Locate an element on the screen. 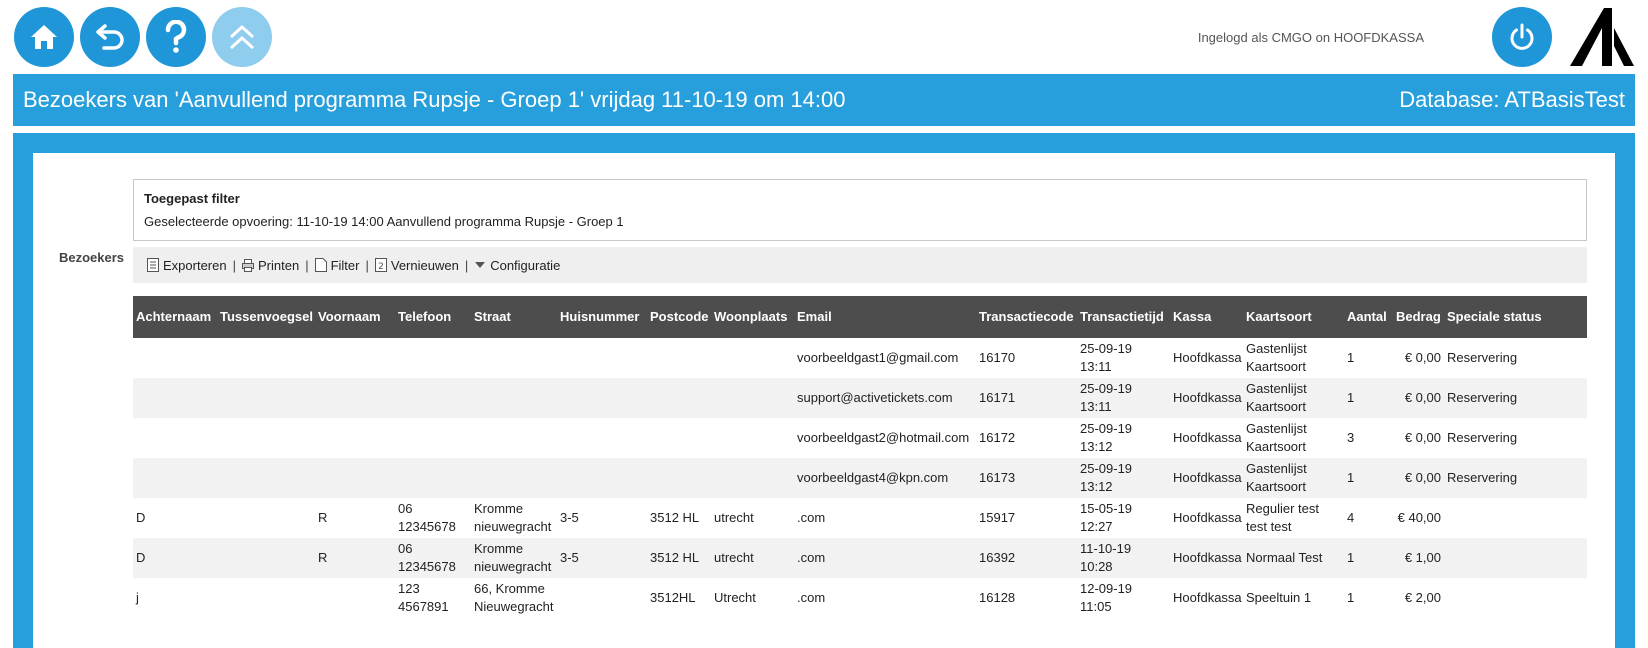 The width and height of the screenshot is (1648, 648). column-header: Bedrag is located at coordinates (1418, 317).